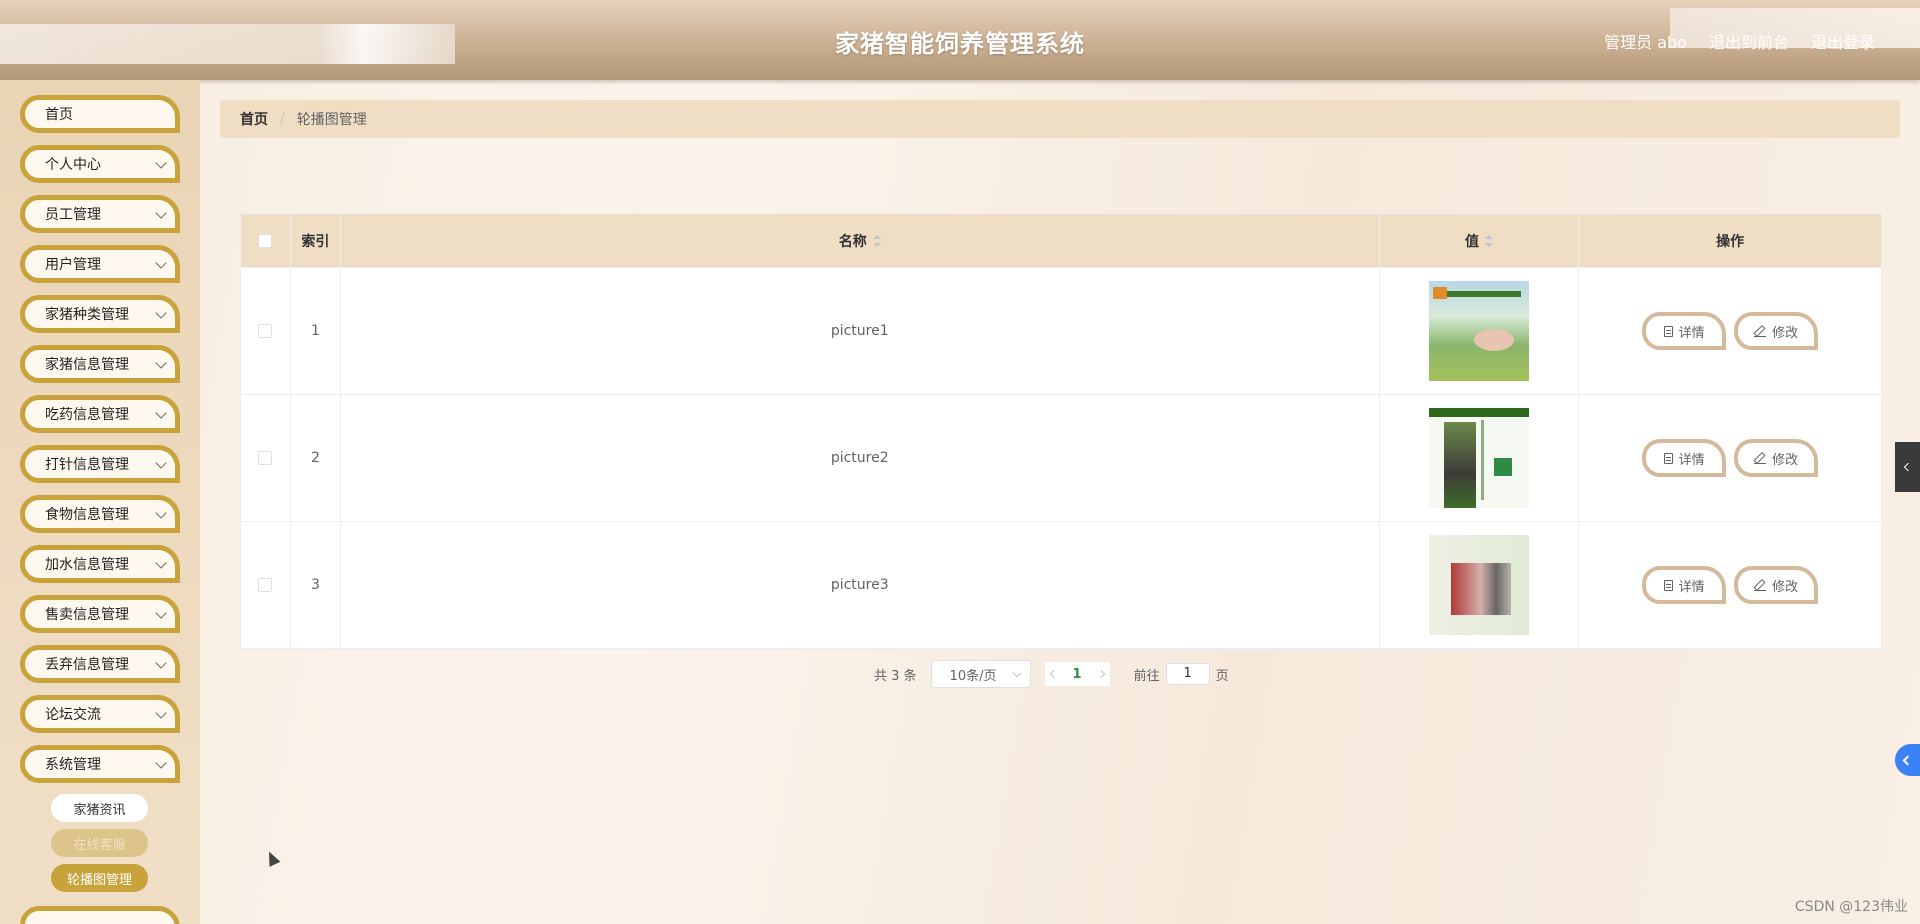 Image resolution: width=1920 pixels, height=924 pixels. What do you see at coordinates (1060, 119) in the screenshot?
I see `breadcrumb: 首页 / 轮播图管理` at bounding box center [1060, 119].